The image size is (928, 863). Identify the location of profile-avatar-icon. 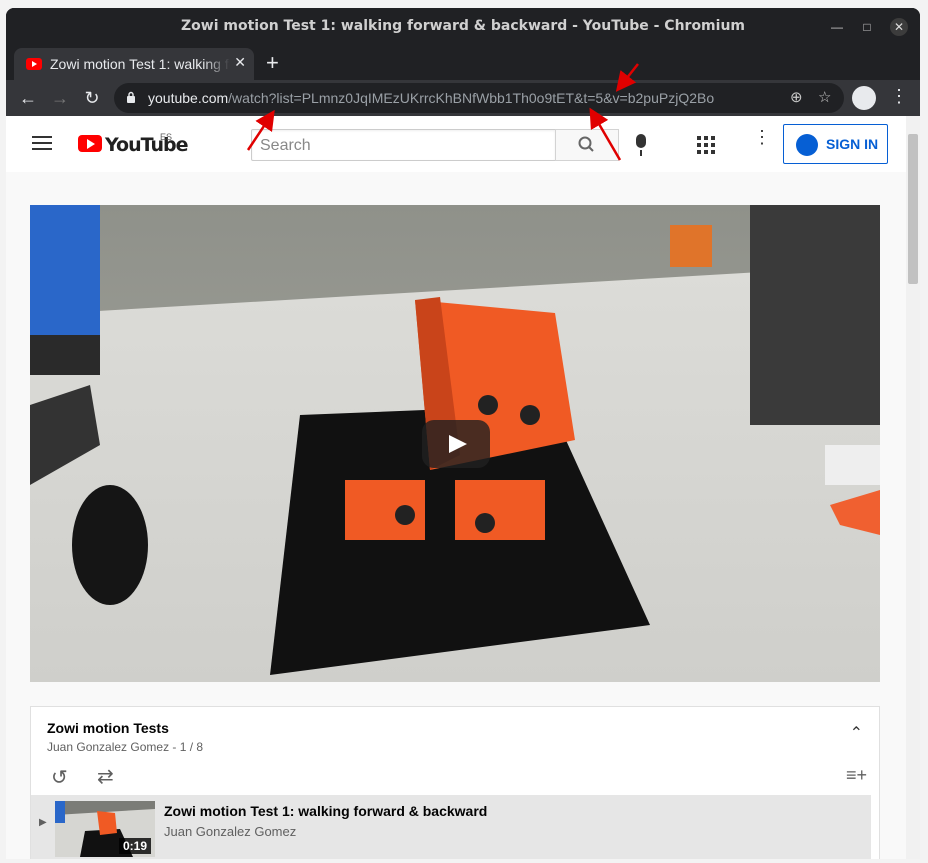
(864, 98).